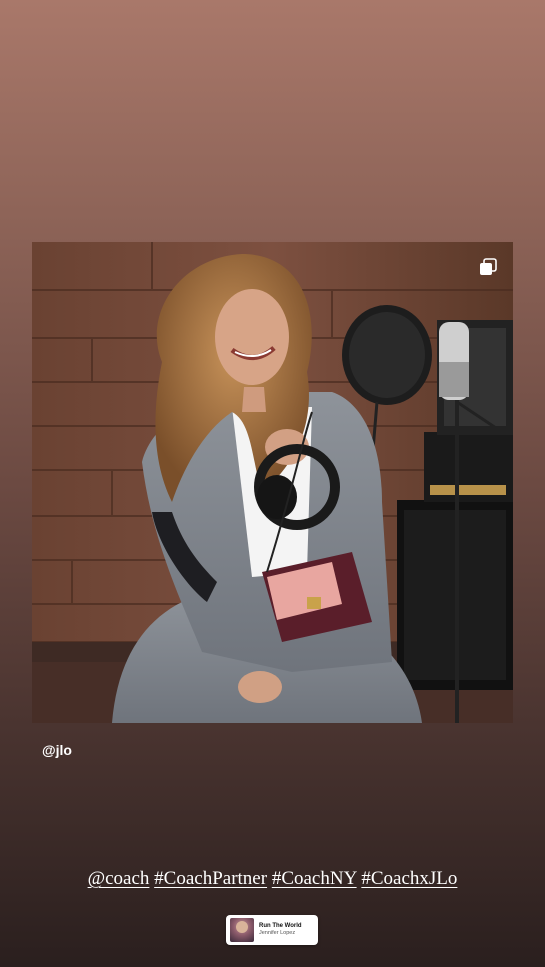 This screenshot has width=545, height=967. I want to click on post-username: @jlo, so click(57, 750).